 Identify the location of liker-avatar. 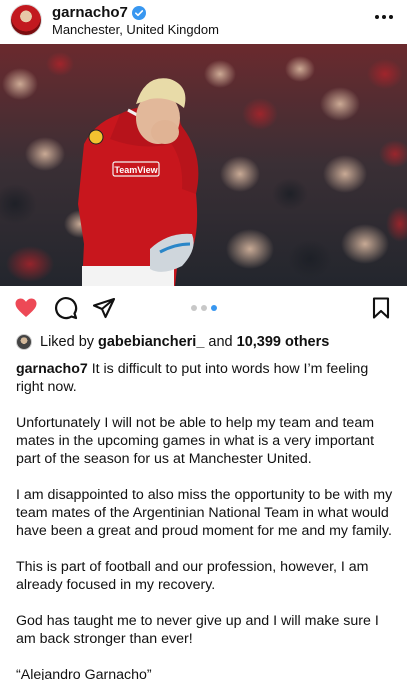
(24, 342).